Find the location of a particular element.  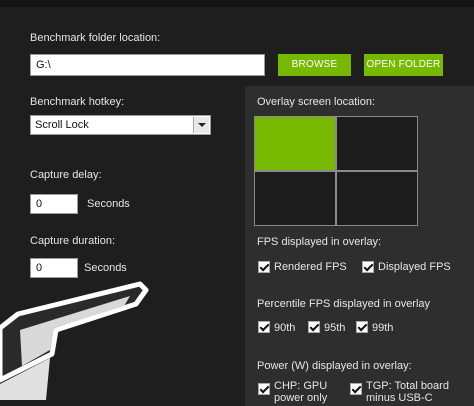

hotkey-select: Scroll Lock is located at coordinates (120, 125).